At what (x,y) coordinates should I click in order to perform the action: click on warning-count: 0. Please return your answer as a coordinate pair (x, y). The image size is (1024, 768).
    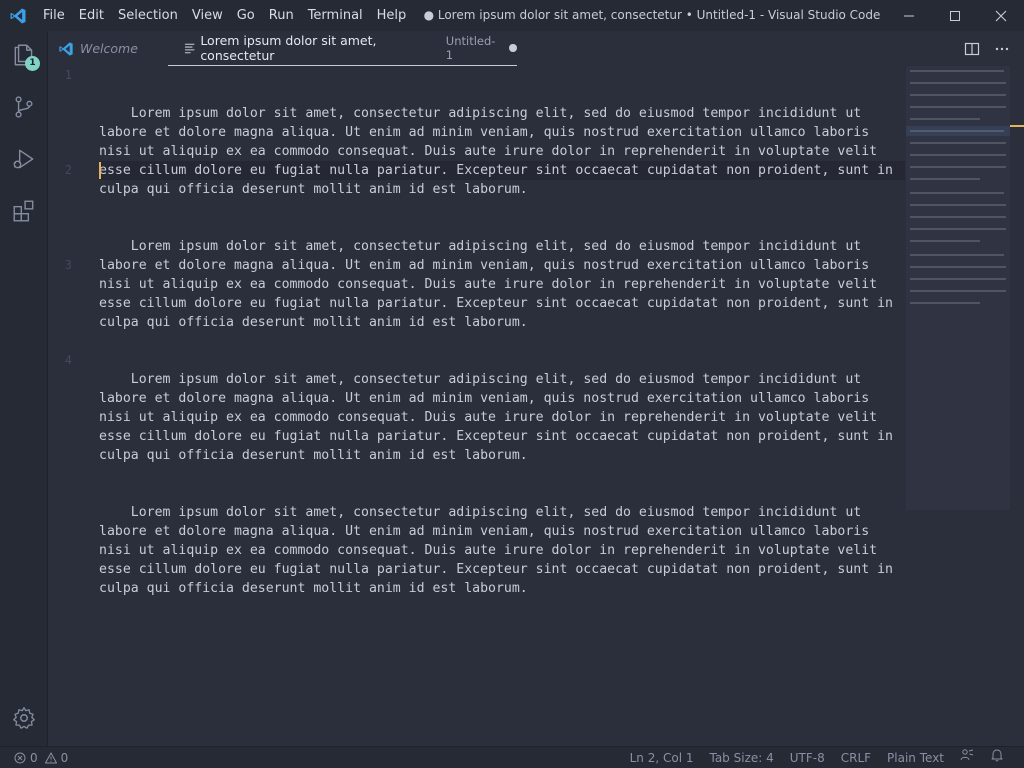
    Looking at the image, I should click on (64, 758).